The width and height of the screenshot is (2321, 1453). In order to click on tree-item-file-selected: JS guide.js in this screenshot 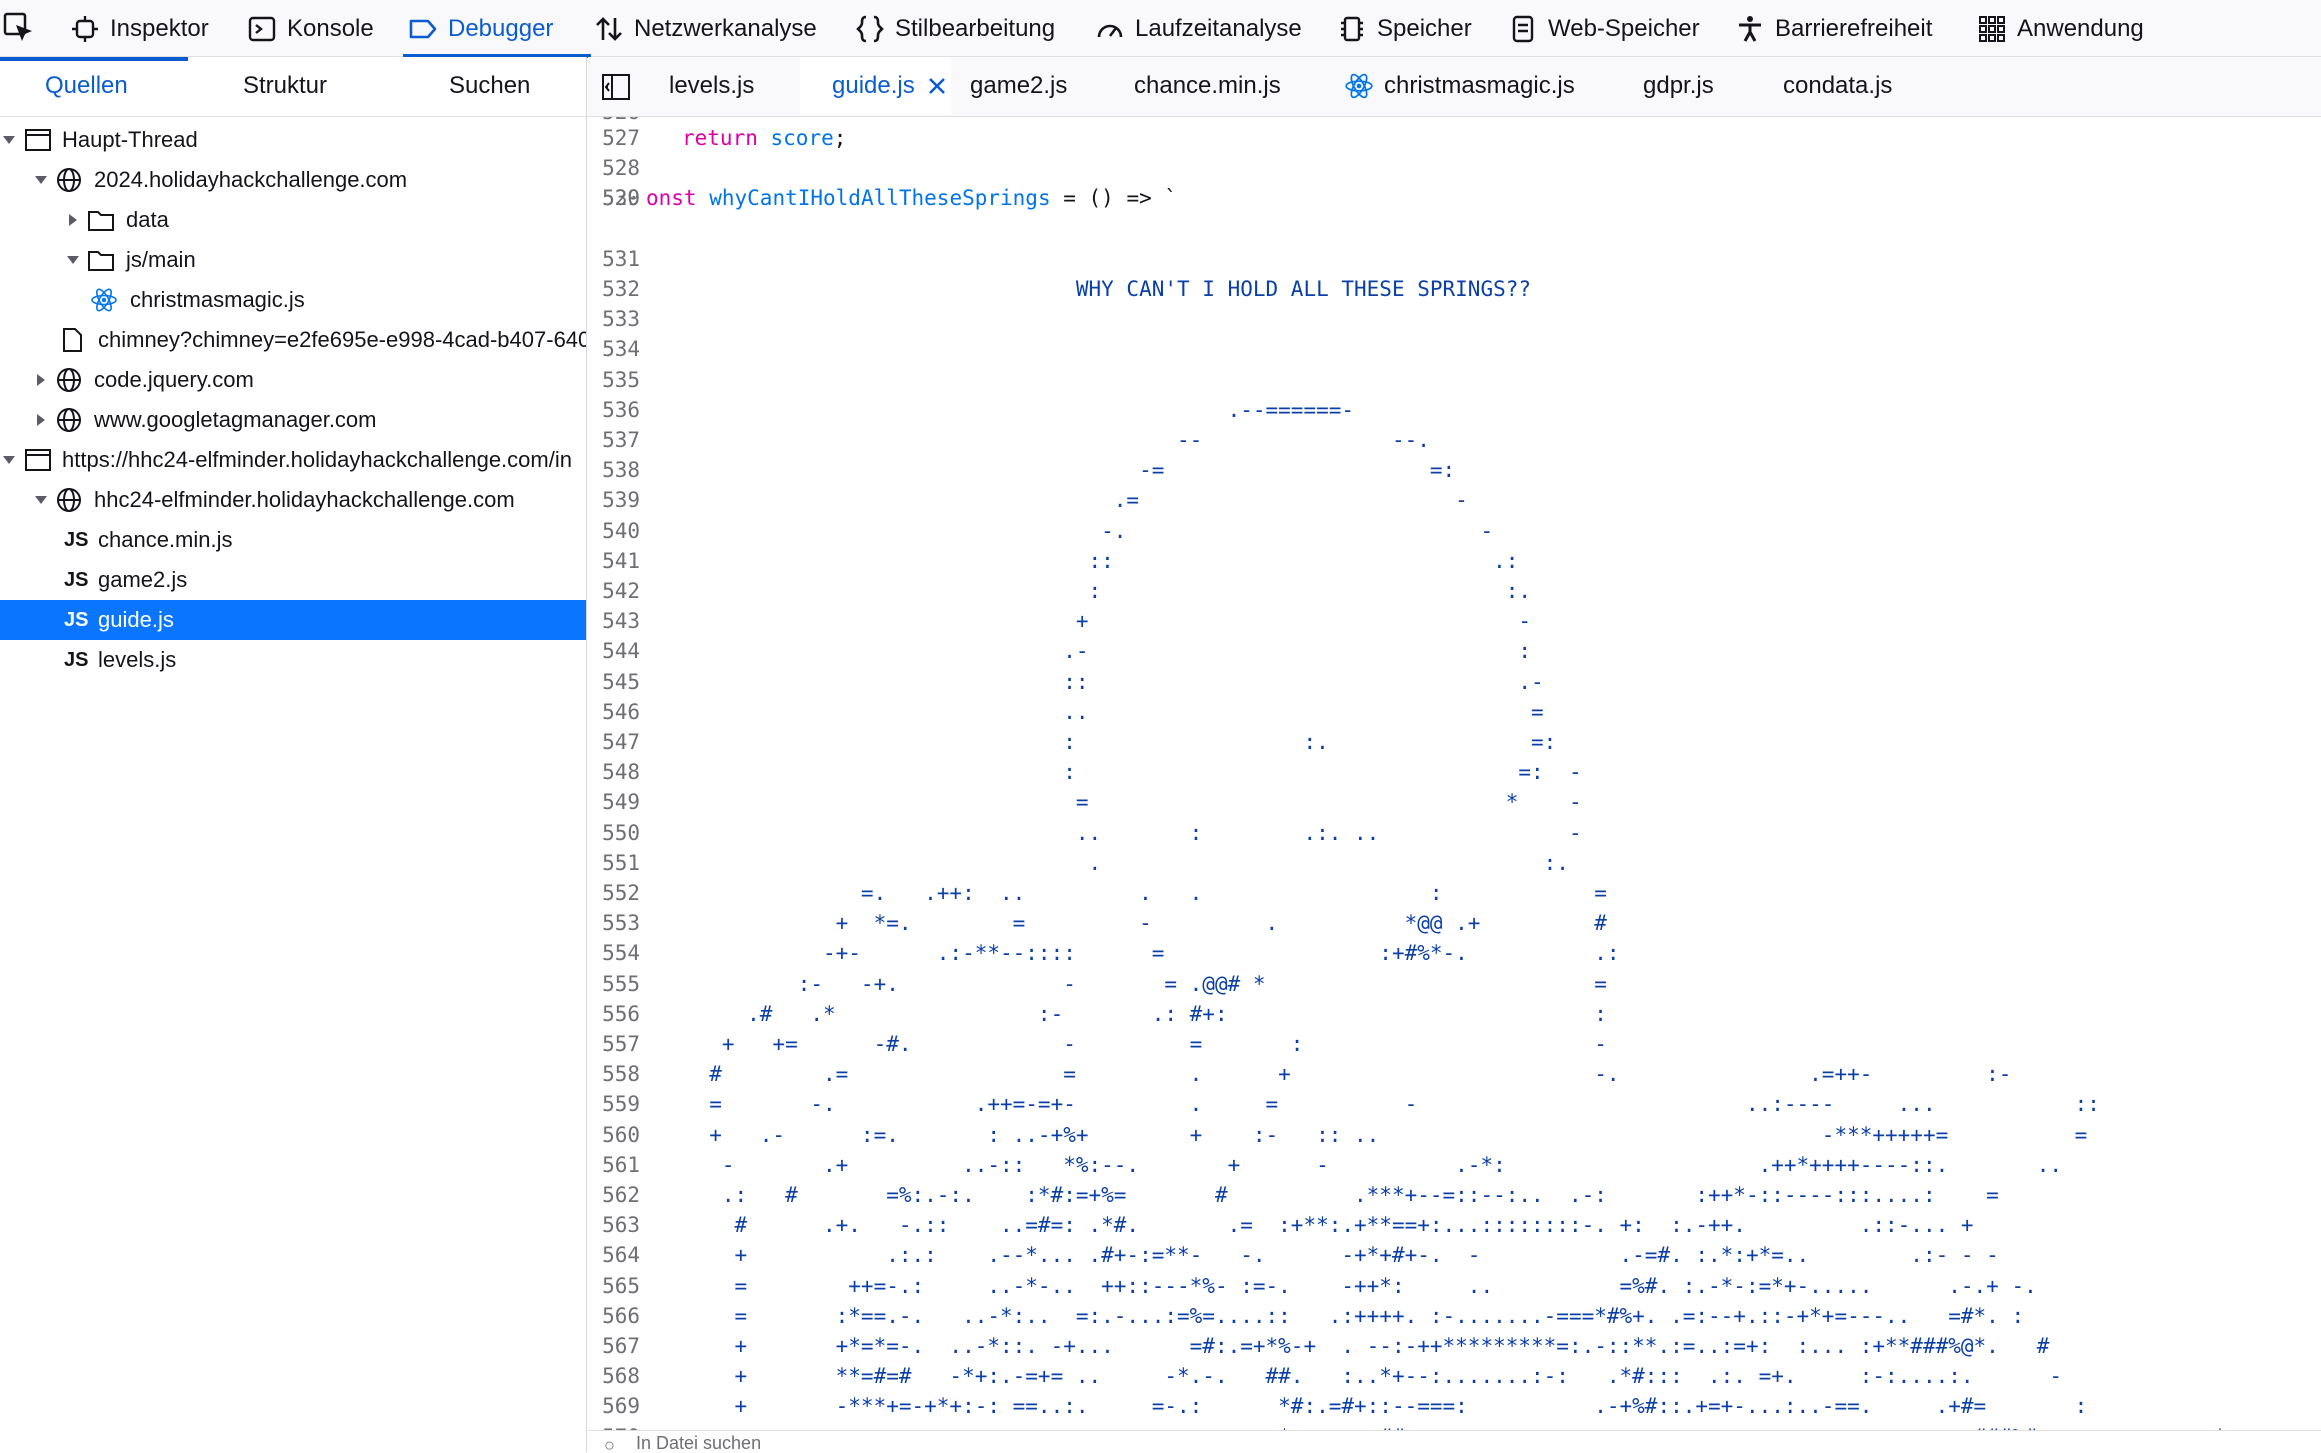, I will do `click(293, 620)`.